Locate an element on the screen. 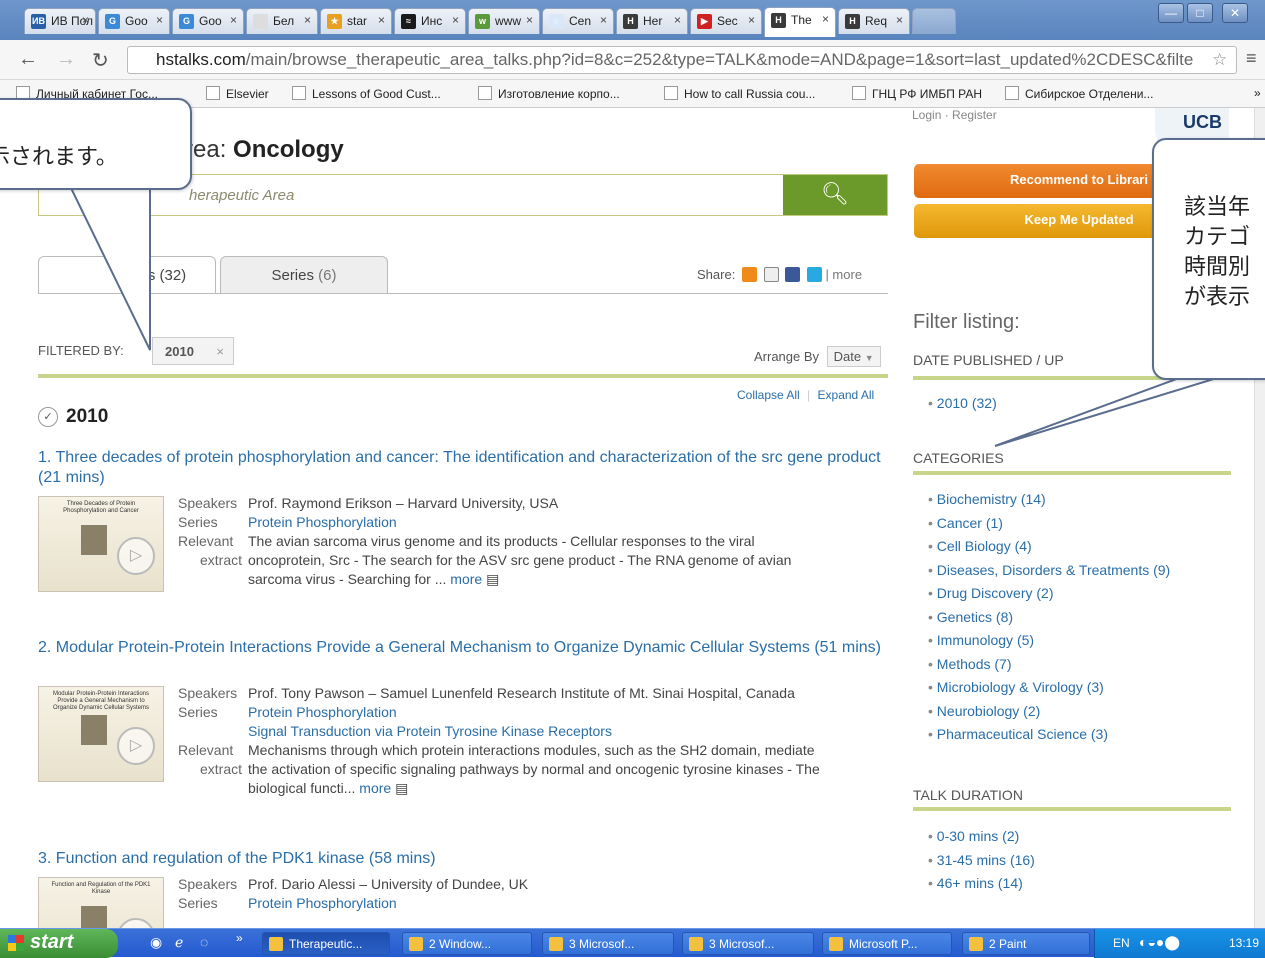 The image size is (1265, 958). system-tray: EN ◐◒●⬤ 13:19 is located at coordinates (1179, 943).